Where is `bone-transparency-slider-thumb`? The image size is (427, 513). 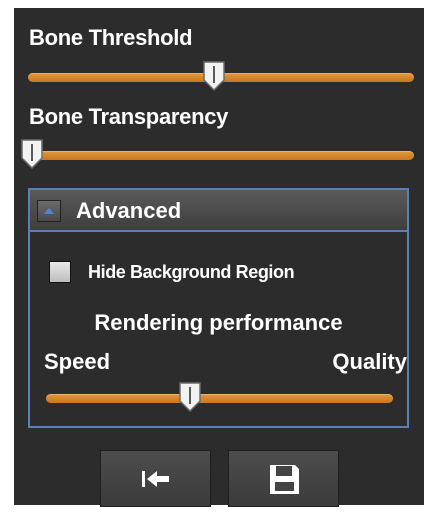
bone-transparency-slider-thumb is located at coordinates (32, 154).